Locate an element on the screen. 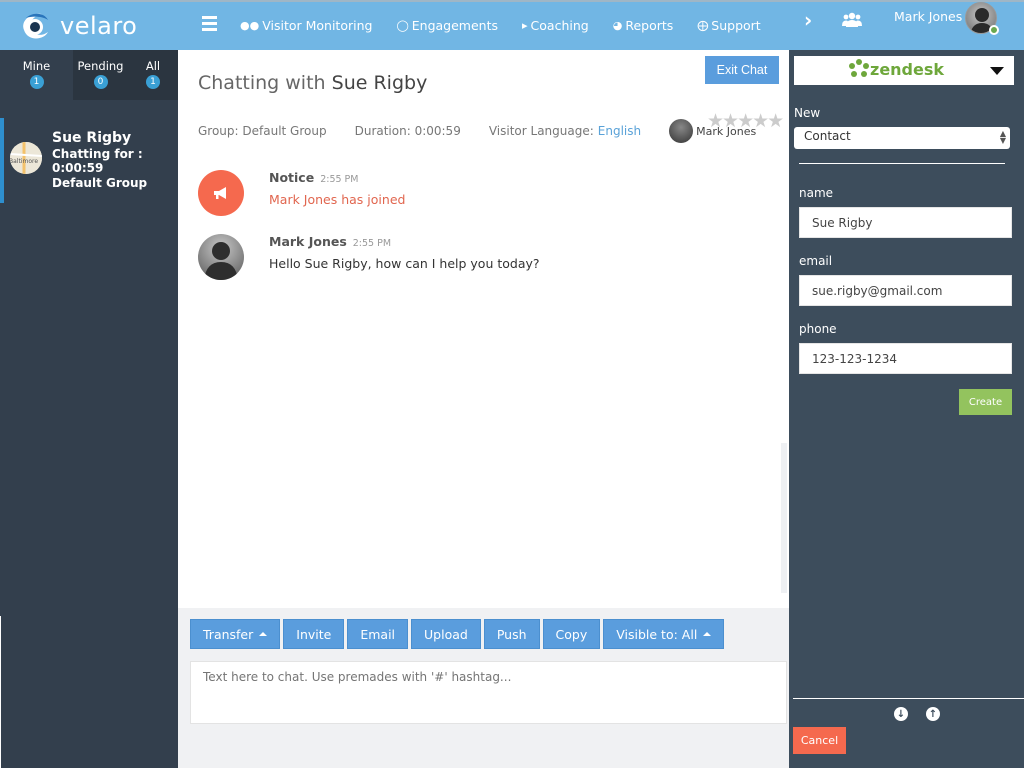 The height and width of the screenshot is (768, 1024). tab-pending: Pending 0 is located at coordinates (100, 75).